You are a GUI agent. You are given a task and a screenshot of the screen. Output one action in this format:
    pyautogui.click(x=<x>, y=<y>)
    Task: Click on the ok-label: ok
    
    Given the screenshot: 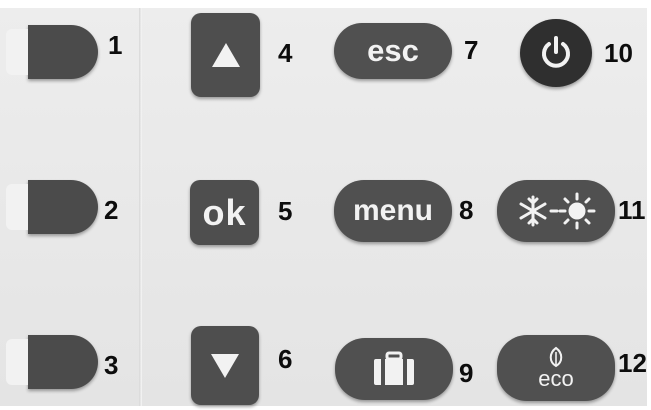 What is the action you would take?
    pyautogui.click(x=224, y=212)
    